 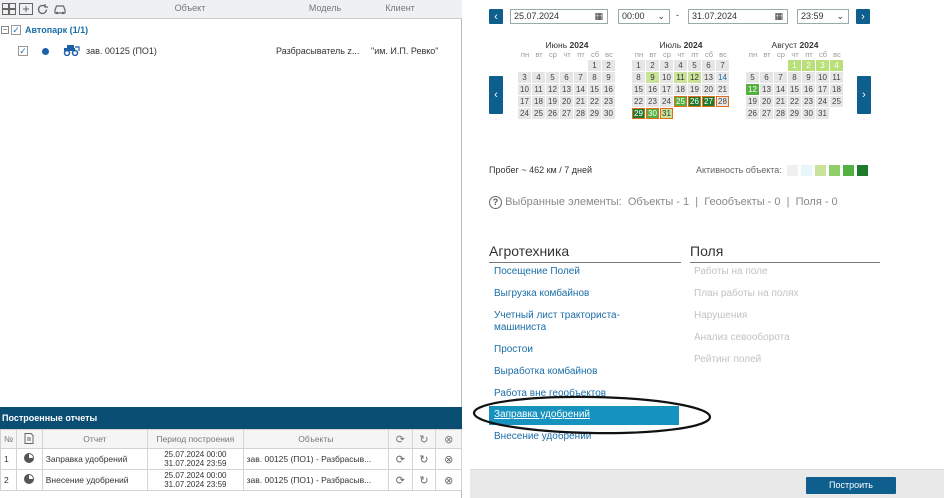 I want to click on delete-all-icon: ⊗, so click(x=448, y=439).